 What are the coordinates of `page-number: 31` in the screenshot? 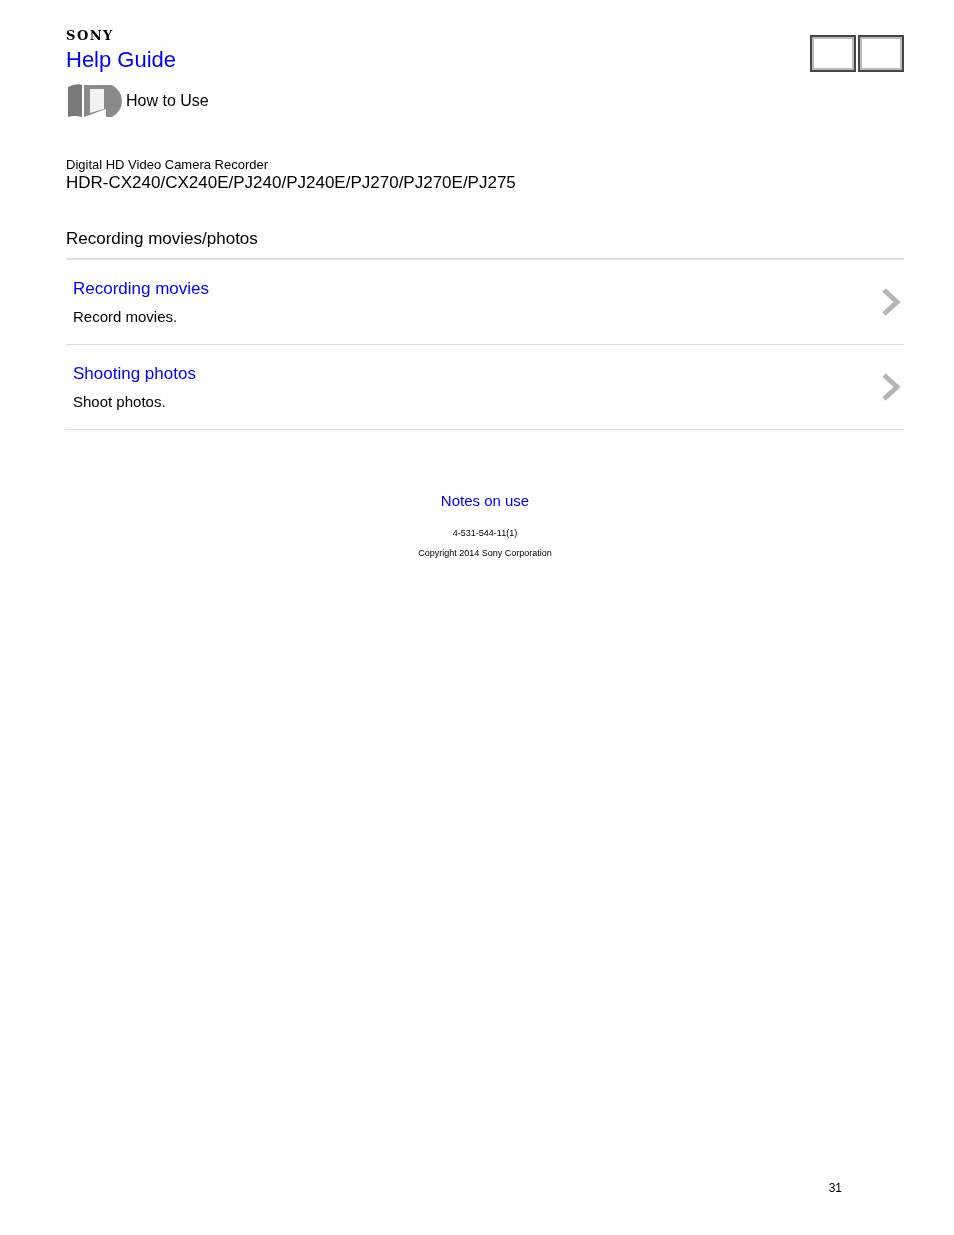 It's located at (835, 1188).